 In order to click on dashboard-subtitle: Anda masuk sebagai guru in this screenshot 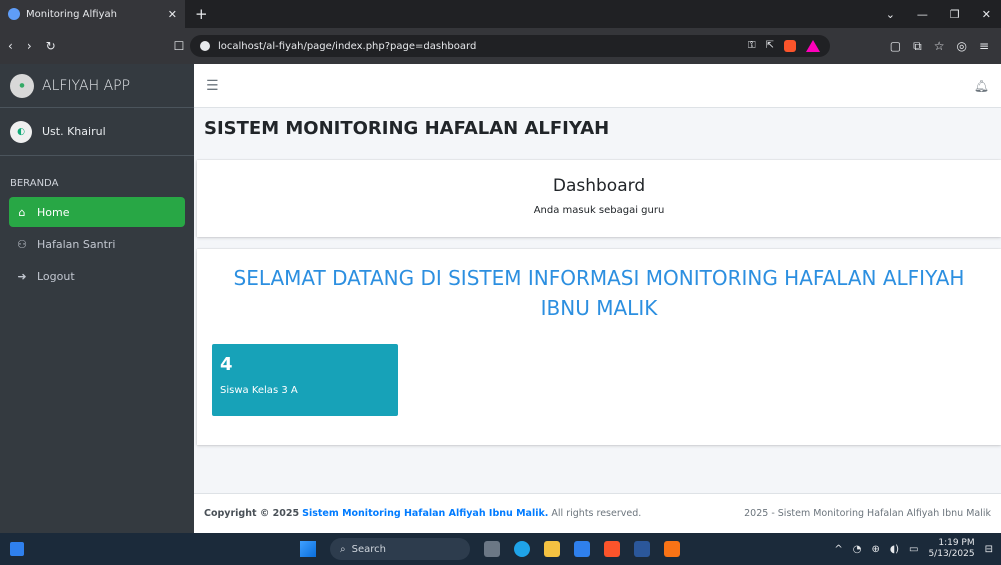, I will do `click(599, 210)`.